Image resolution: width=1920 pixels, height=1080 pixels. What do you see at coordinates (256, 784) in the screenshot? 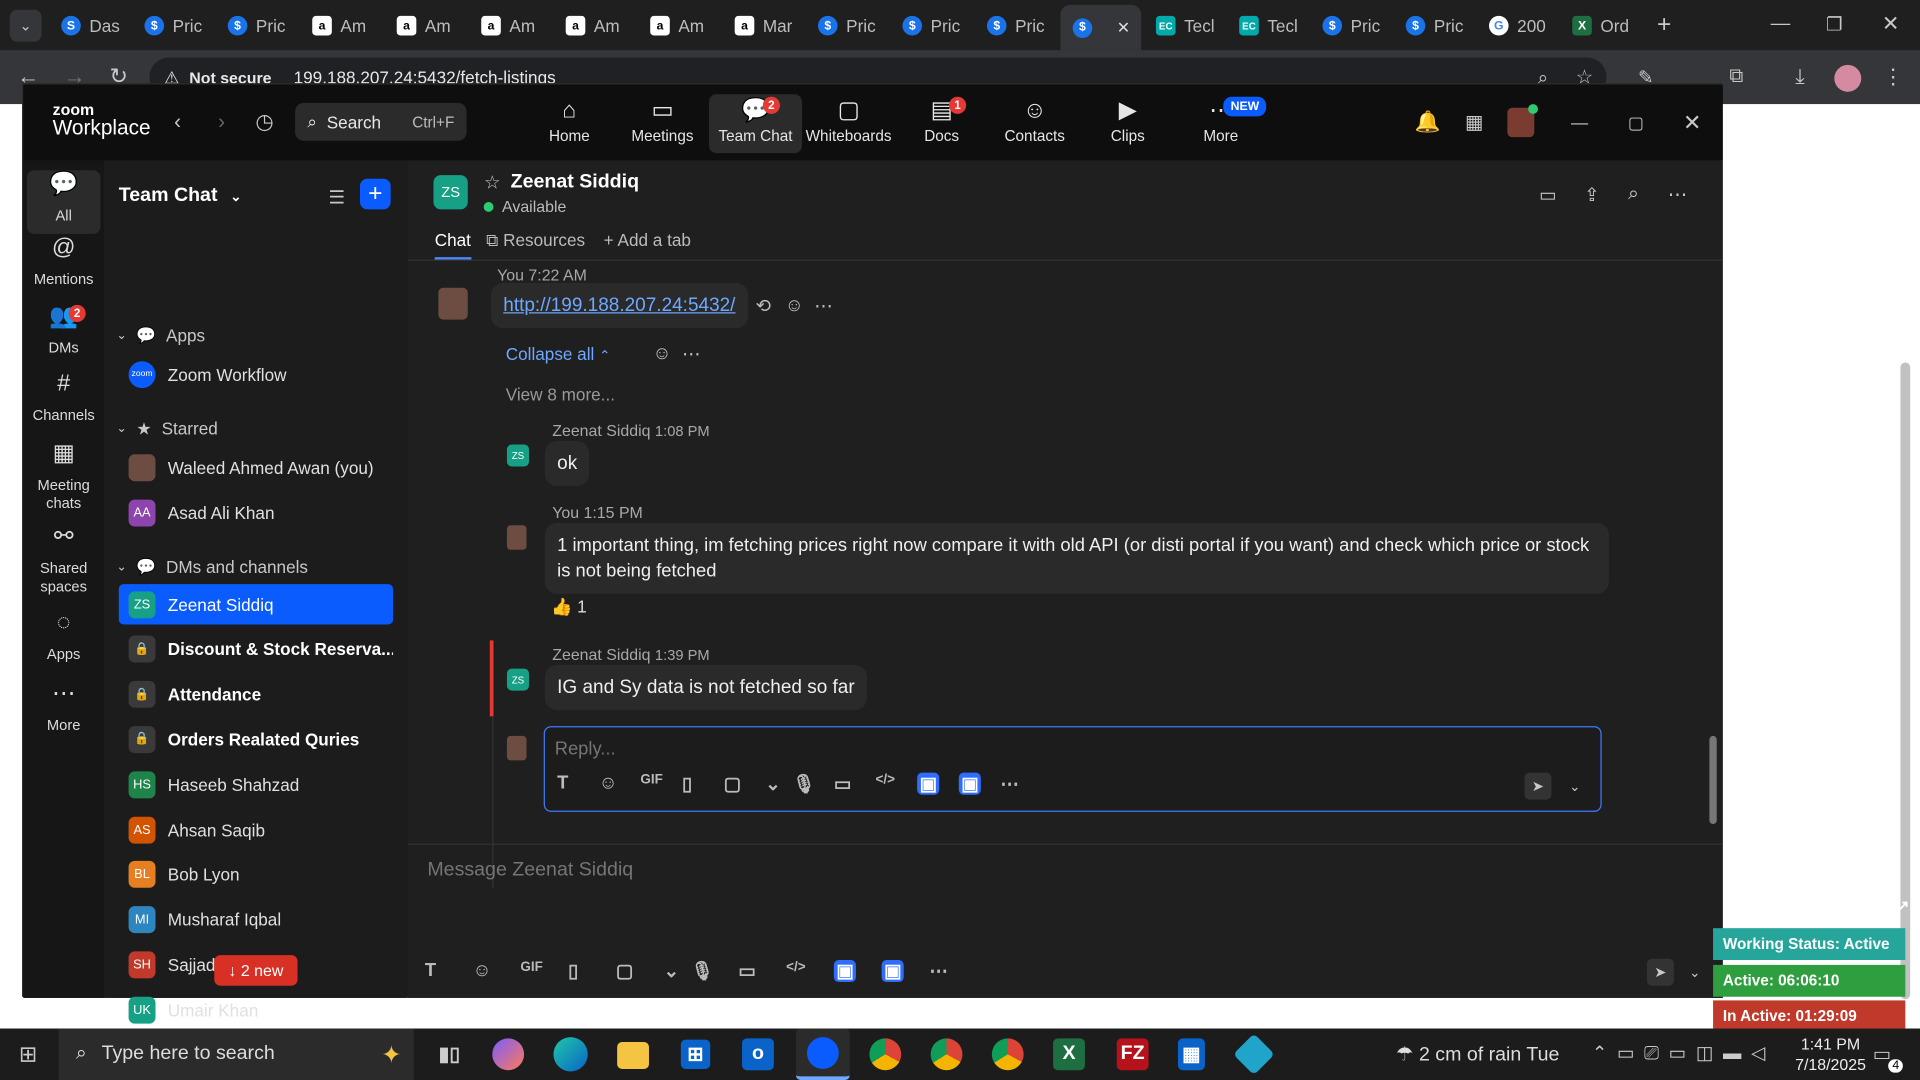
I see `sidebar-item: HS Haseeb Shahzad` at bounding box center [256, 784].